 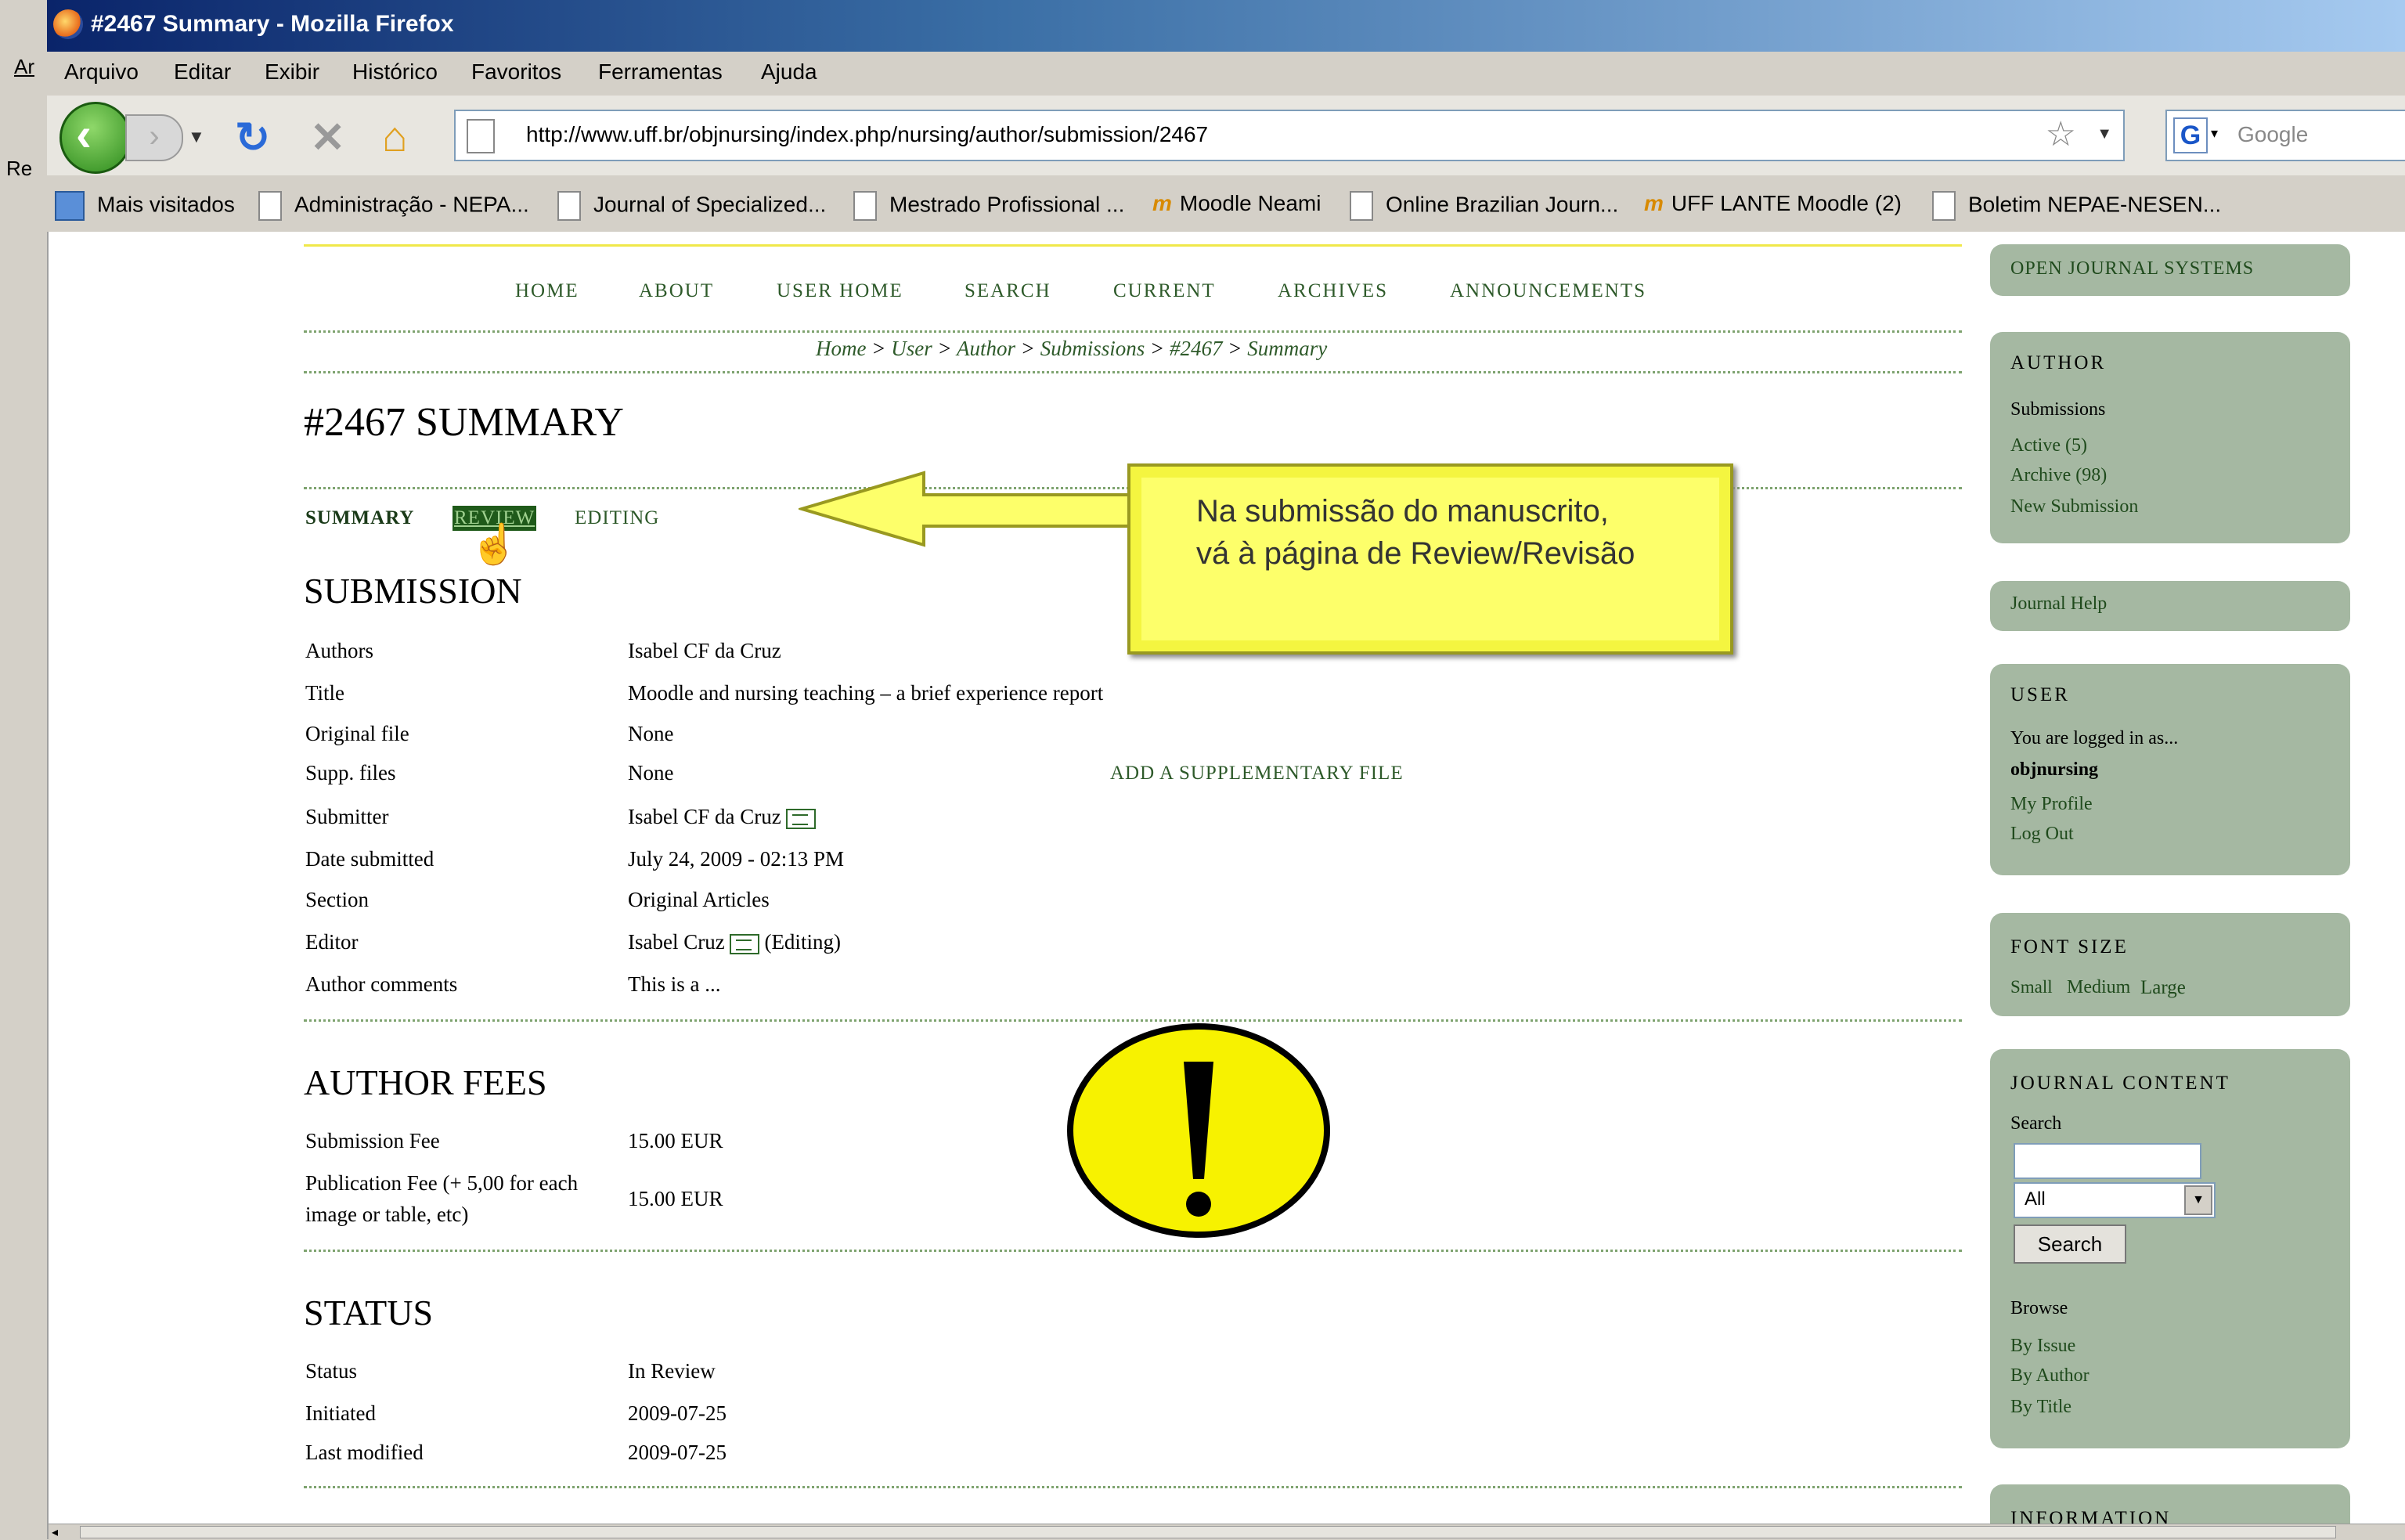 What do you see at coordinates (2074, 507) in the screenshot?
I see `new-submission-link: New Submission` at bounding box center [2074, 507].